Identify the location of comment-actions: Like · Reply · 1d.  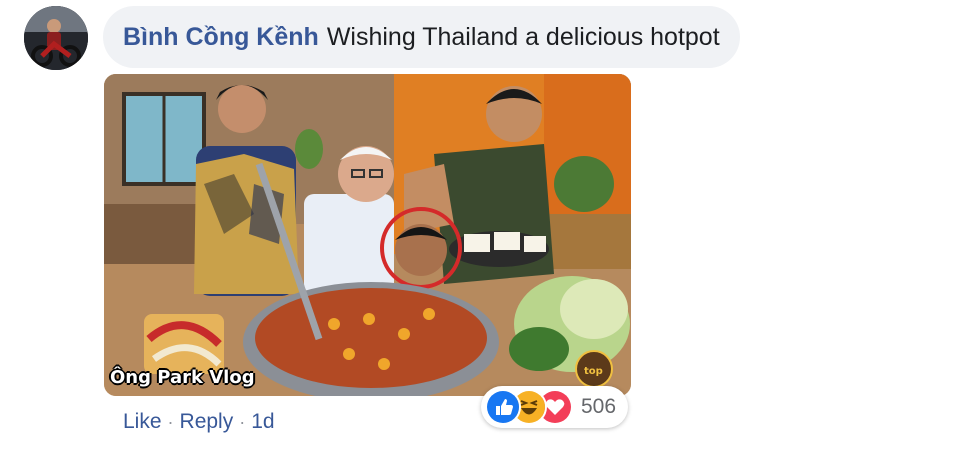
(199, 422).